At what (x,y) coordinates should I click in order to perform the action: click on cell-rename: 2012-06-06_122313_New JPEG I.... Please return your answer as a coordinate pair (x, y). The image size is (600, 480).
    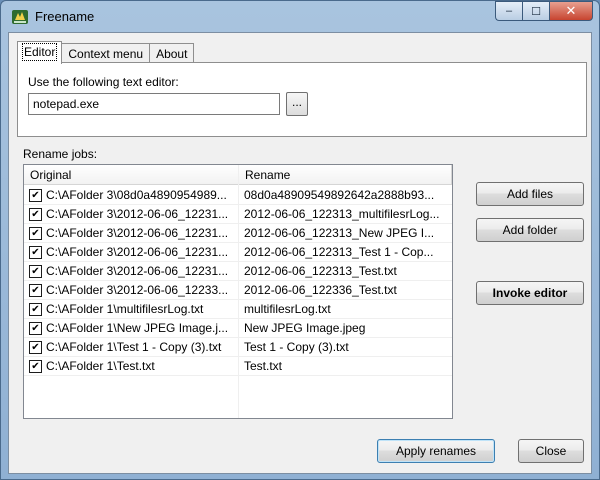
    Looking at the image, I should click on (339, 233).